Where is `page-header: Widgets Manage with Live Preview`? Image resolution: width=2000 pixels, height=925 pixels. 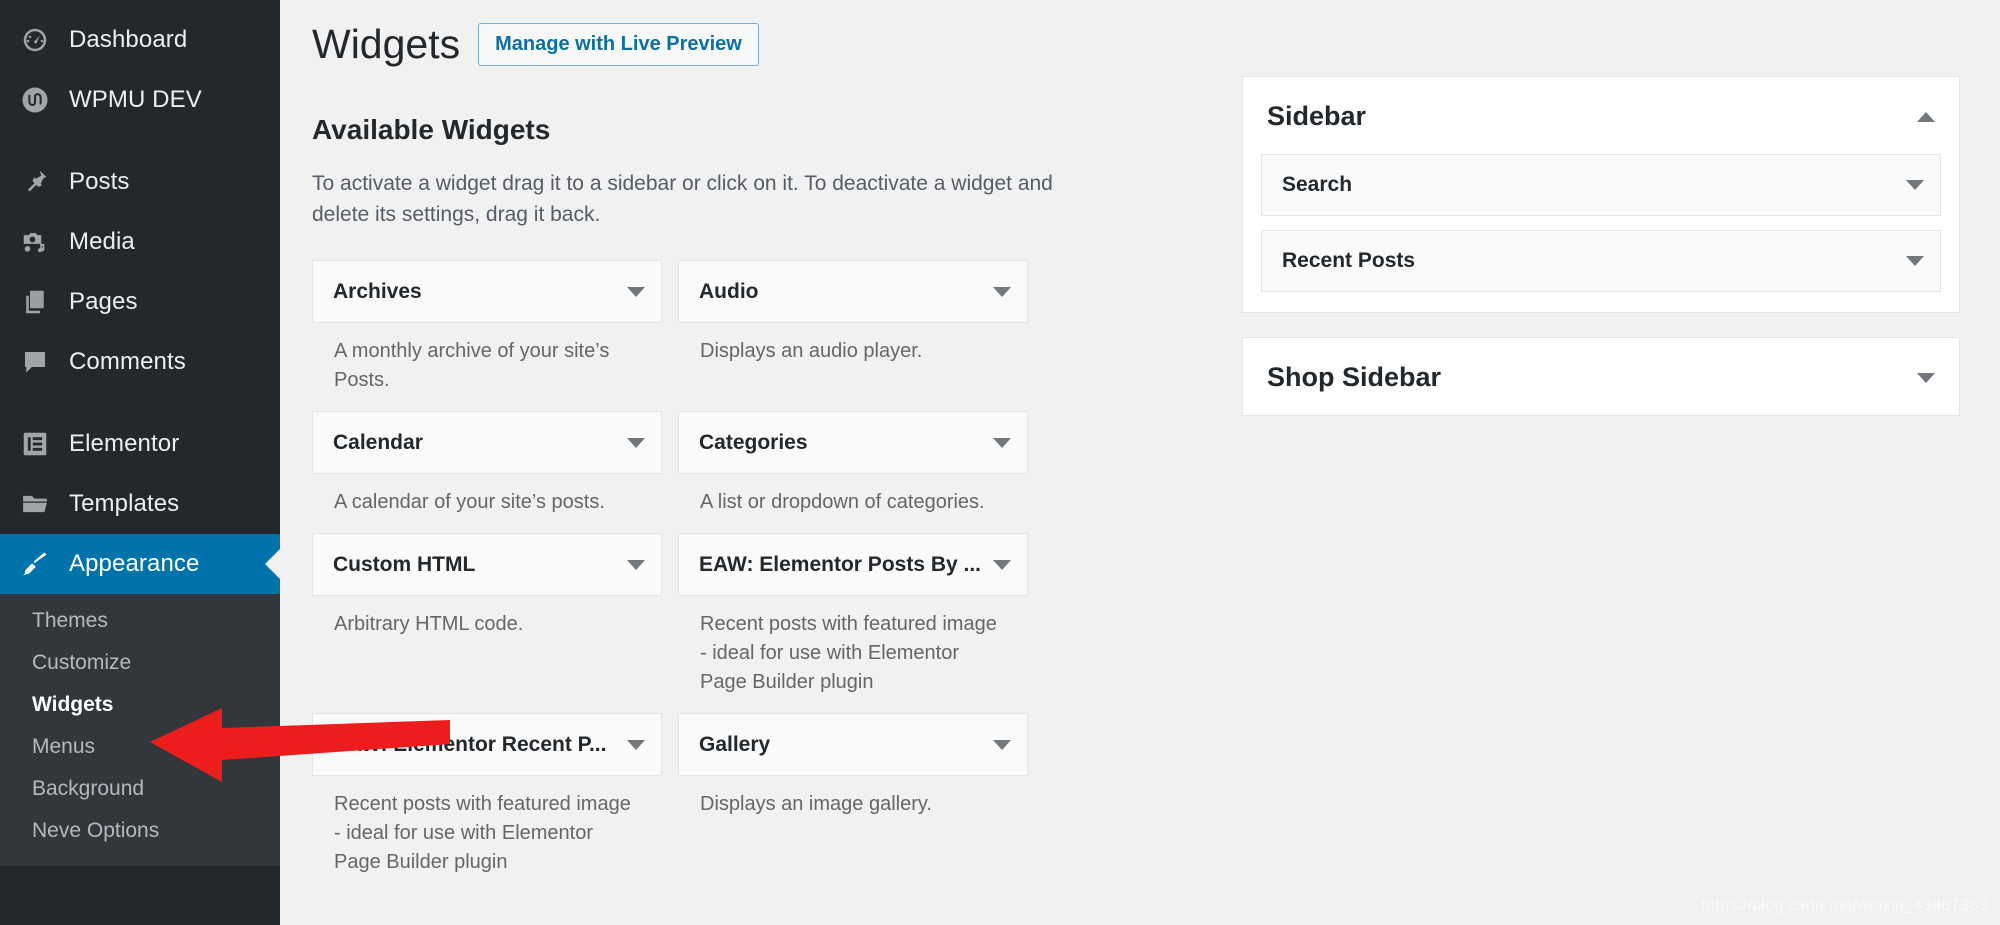 page-header: Widgets Manage with Live Preview is located at coordinates (762, 44).